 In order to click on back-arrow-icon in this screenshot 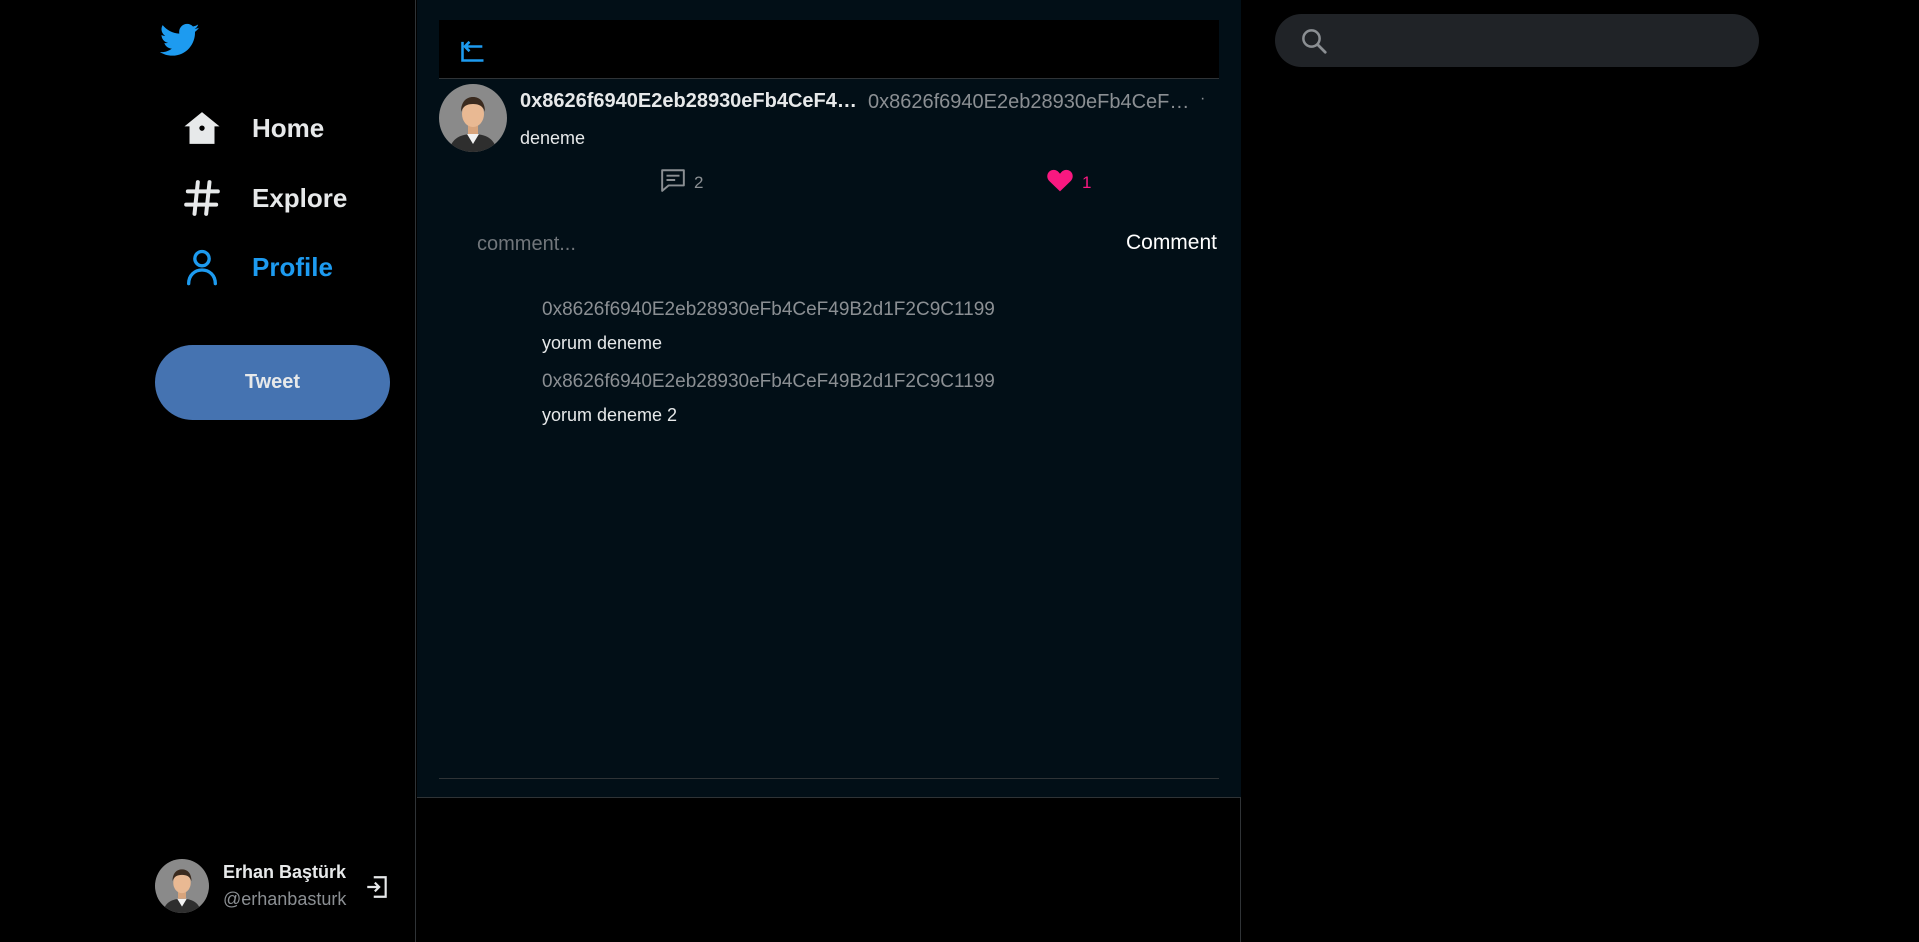, I will do `click(473, 50)`.